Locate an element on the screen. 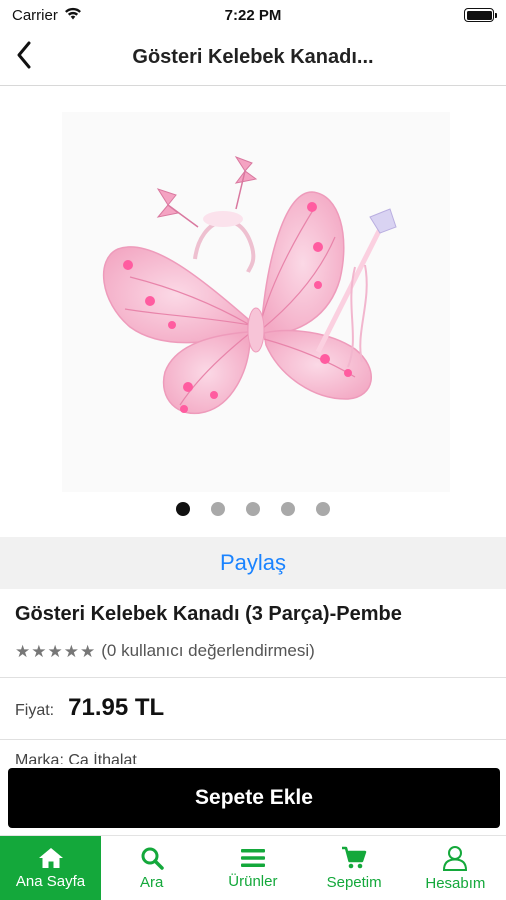 This screenshot has height=900, width=506. add-to-cart-button: Sepete Ekle is located at coordinates (254, 798).